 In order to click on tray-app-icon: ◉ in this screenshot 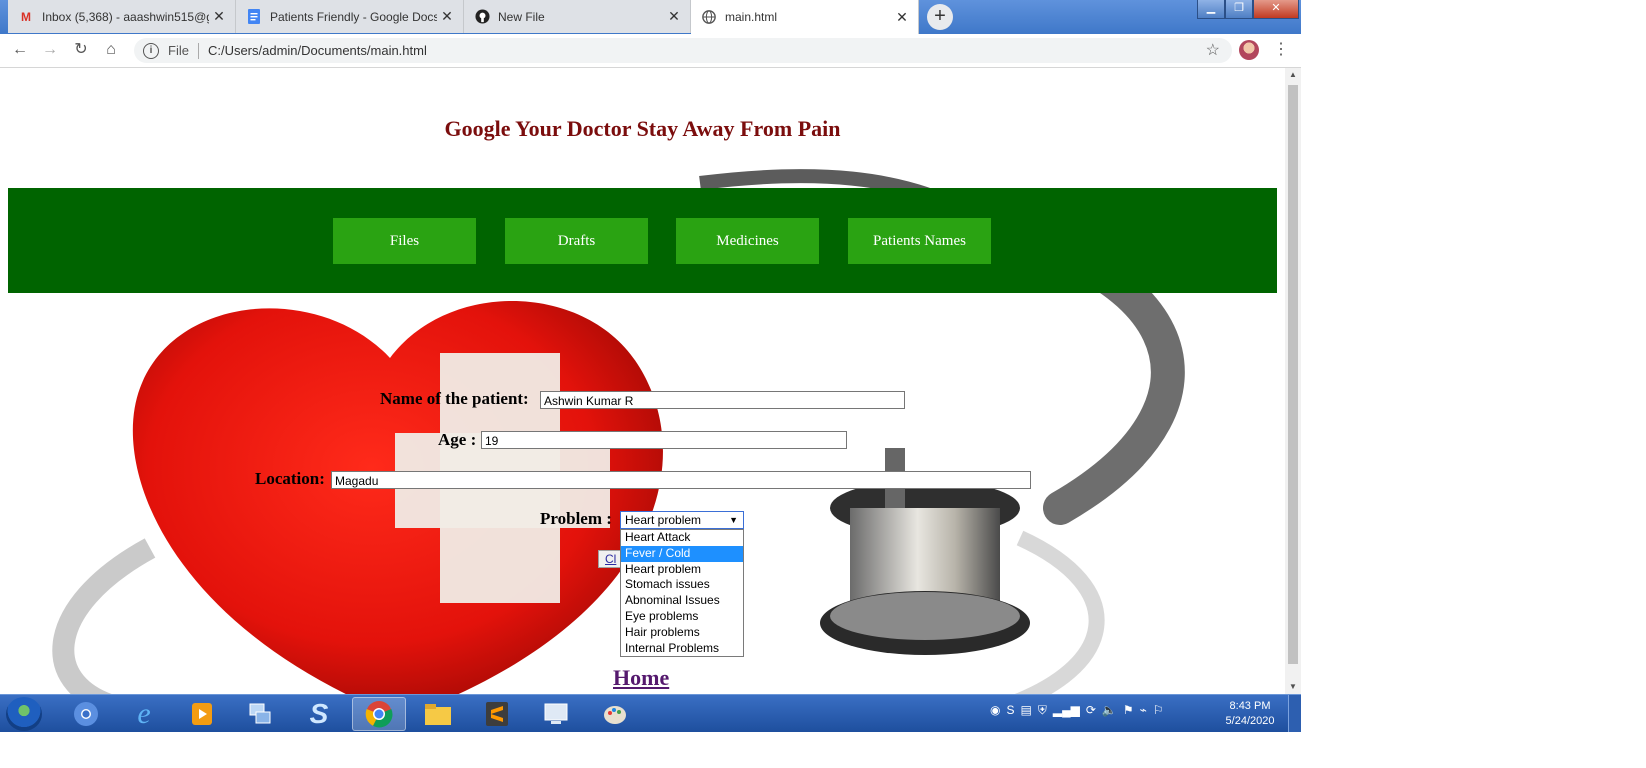, I will do `click(995, 710)`.